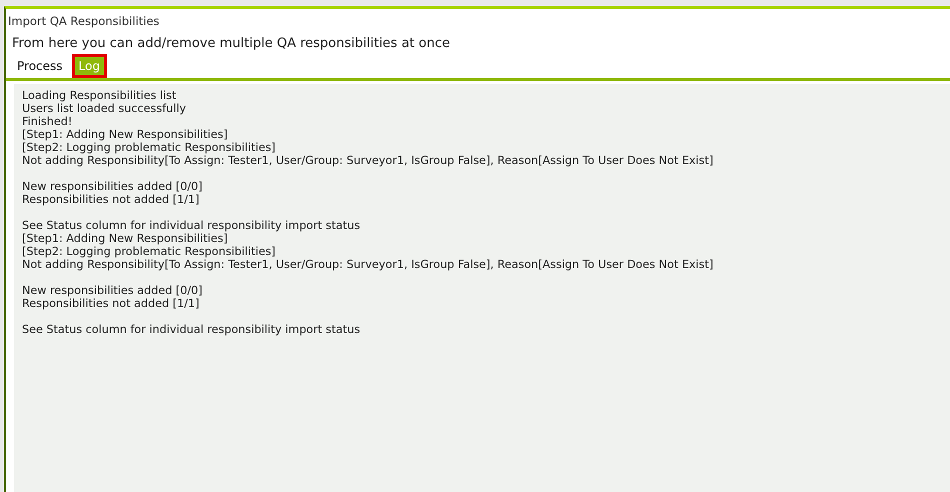  Describe the element at coordinates (104, 108) in the screenshot. I see `log-line: Users list loaded successfully` at that location.